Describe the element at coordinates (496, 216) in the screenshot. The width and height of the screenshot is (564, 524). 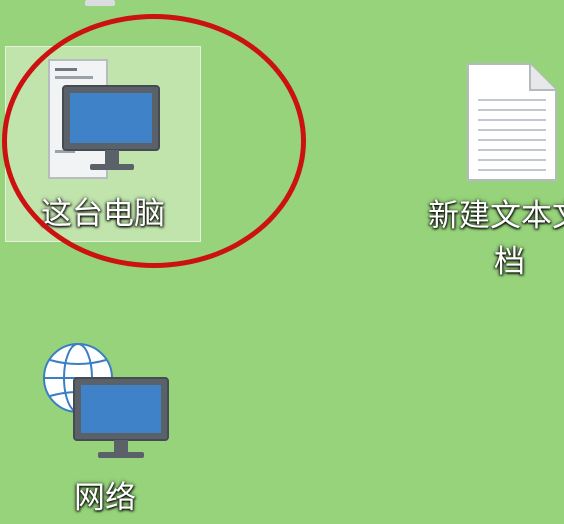
I see `icon-label-new-text-document-line1: 新建文本文` at that location.